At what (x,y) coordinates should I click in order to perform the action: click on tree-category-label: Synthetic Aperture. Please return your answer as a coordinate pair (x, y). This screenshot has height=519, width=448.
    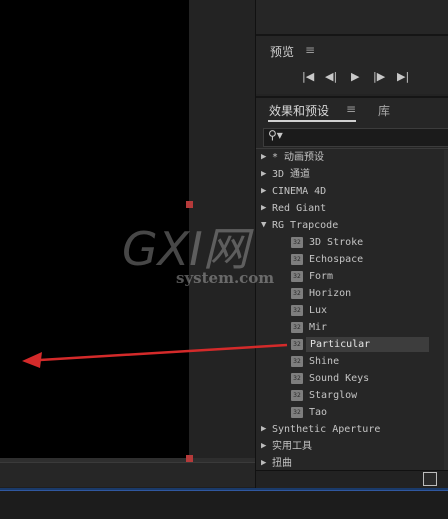
    Looking at the image, I should click on (326, 429).